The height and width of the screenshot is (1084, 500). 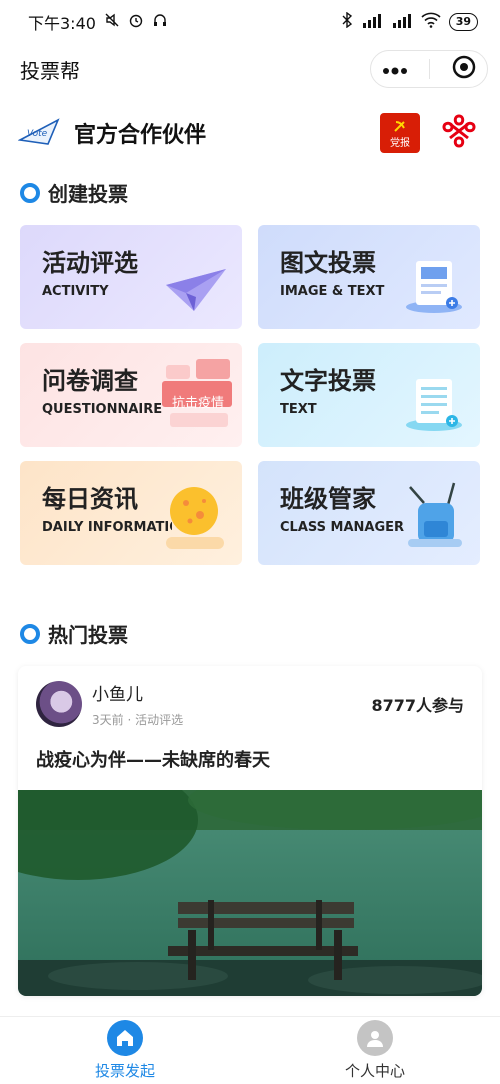 What do you see at coordinates (400, 133) in the screenshot?
I see `dang-logo: 党报` at bounding box center [400, 133].